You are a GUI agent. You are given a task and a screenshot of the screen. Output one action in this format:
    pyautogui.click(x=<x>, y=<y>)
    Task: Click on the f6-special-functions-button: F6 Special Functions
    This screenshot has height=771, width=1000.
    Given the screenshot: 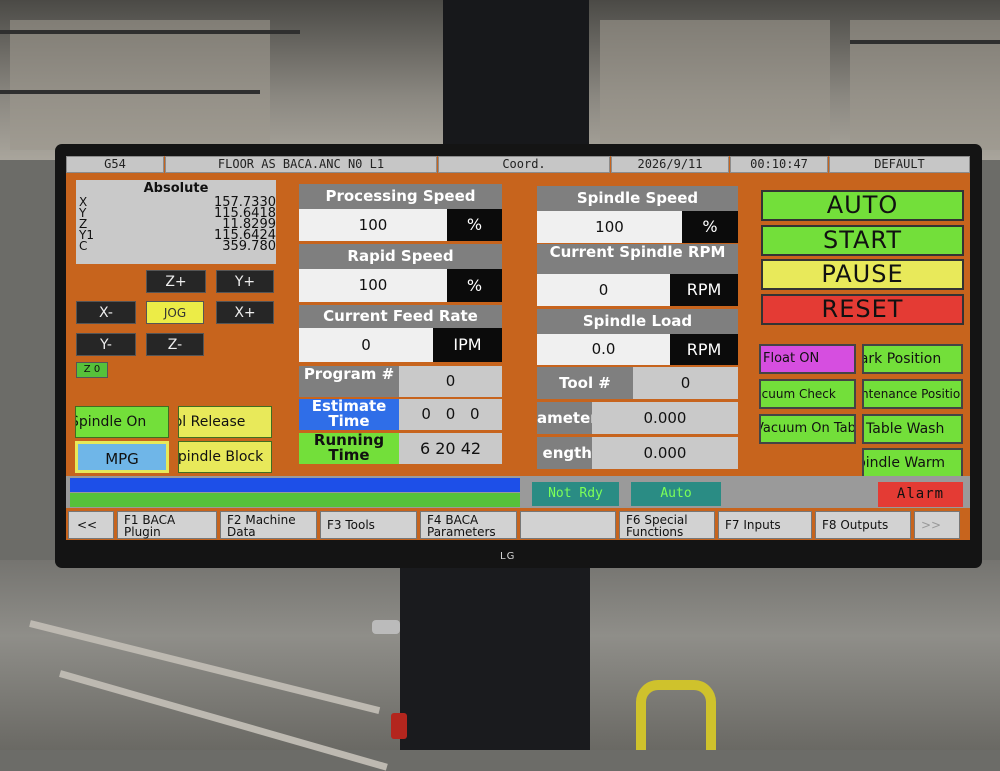 What is the action you would take?
    pyautogui.click(x=667, y=525)
    